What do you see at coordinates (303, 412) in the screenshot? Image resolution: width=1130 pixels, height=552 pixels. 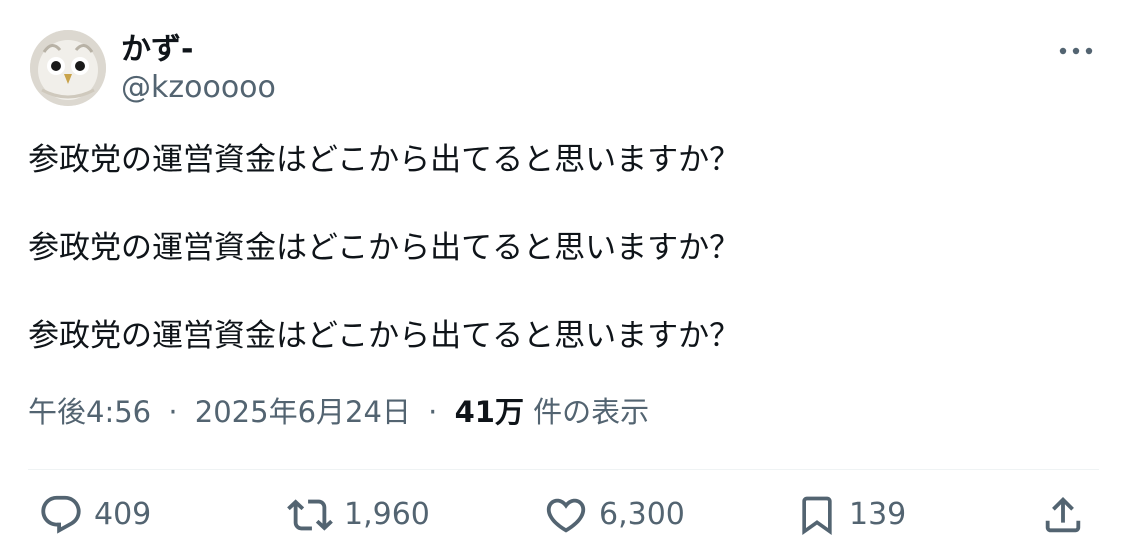 I see `tweet-date: 2025年6月24日` at bounding box center [303, 412].